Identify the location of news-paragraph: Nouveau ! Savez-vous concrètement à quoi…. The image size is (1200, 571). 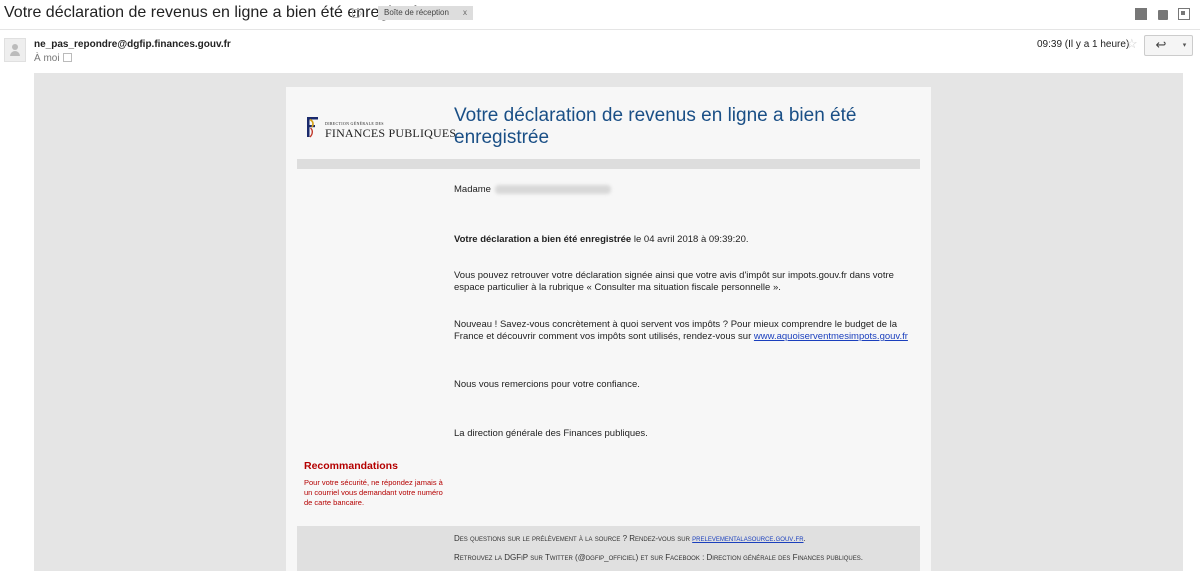
(686, 331).